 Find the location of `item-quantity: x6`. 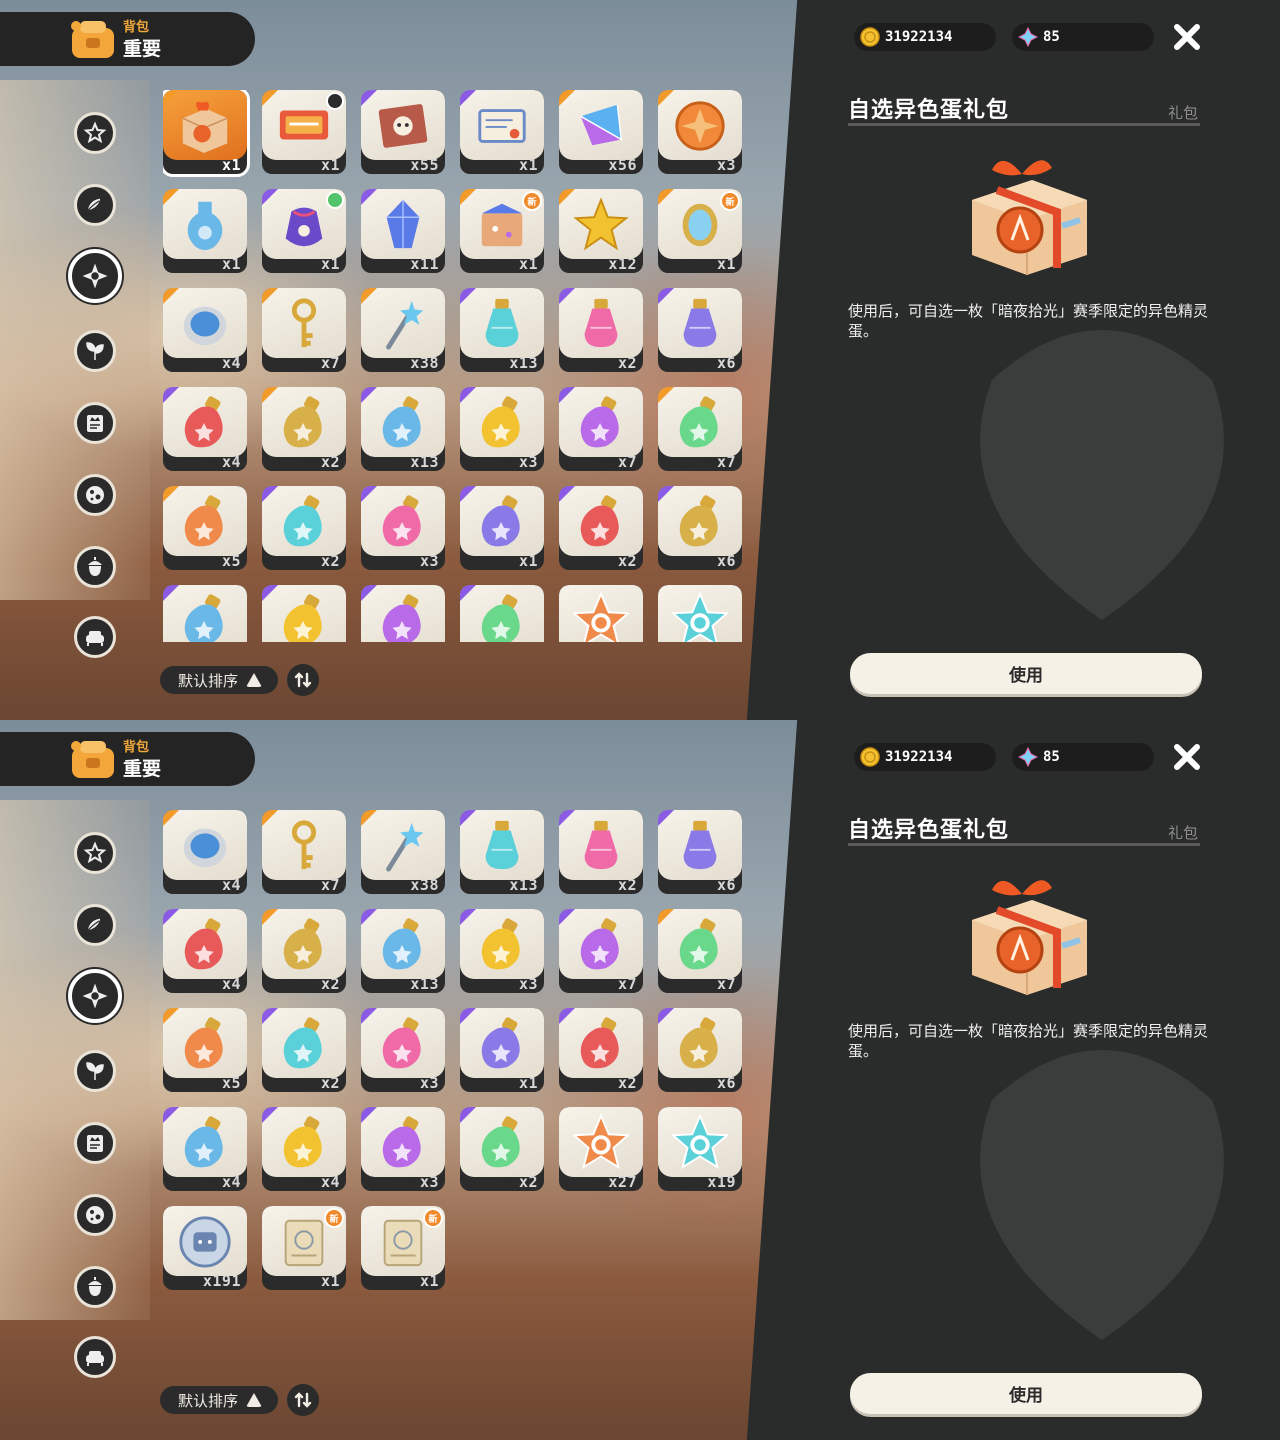

item-quantity: x6 is located at coordinates (726, 363).